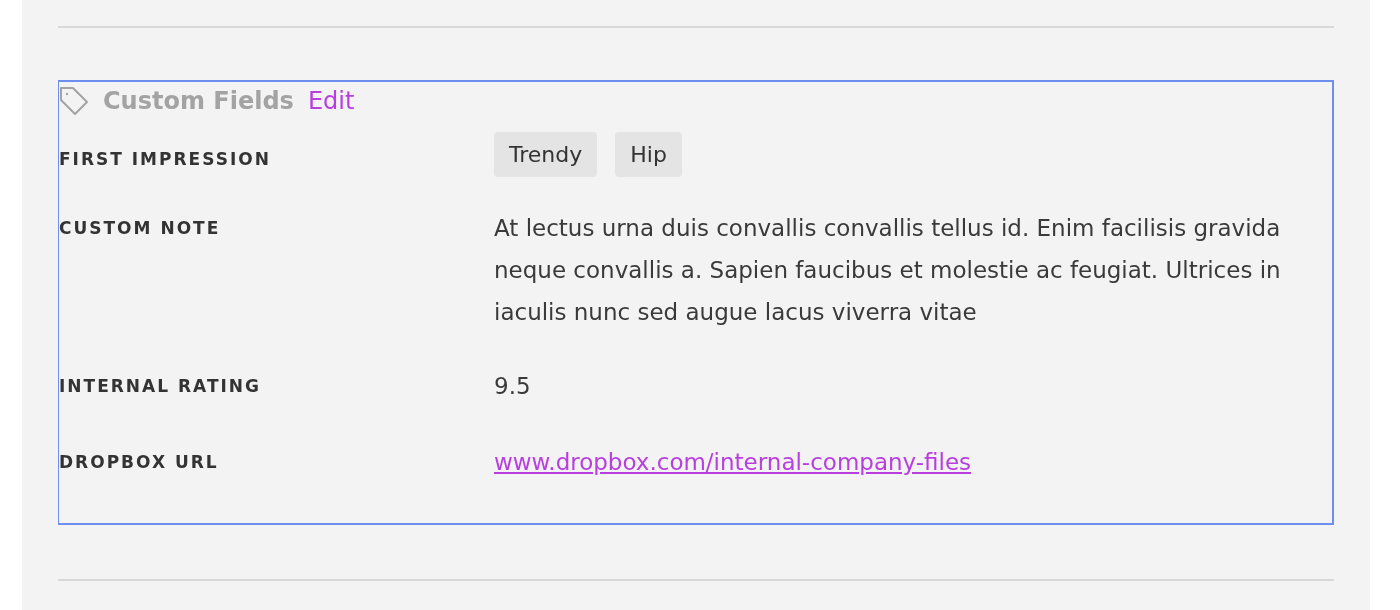 Image resolution: width=1400 pixels, height=610 pixels. I want to click on tag: Trendy, so click(546, 154).